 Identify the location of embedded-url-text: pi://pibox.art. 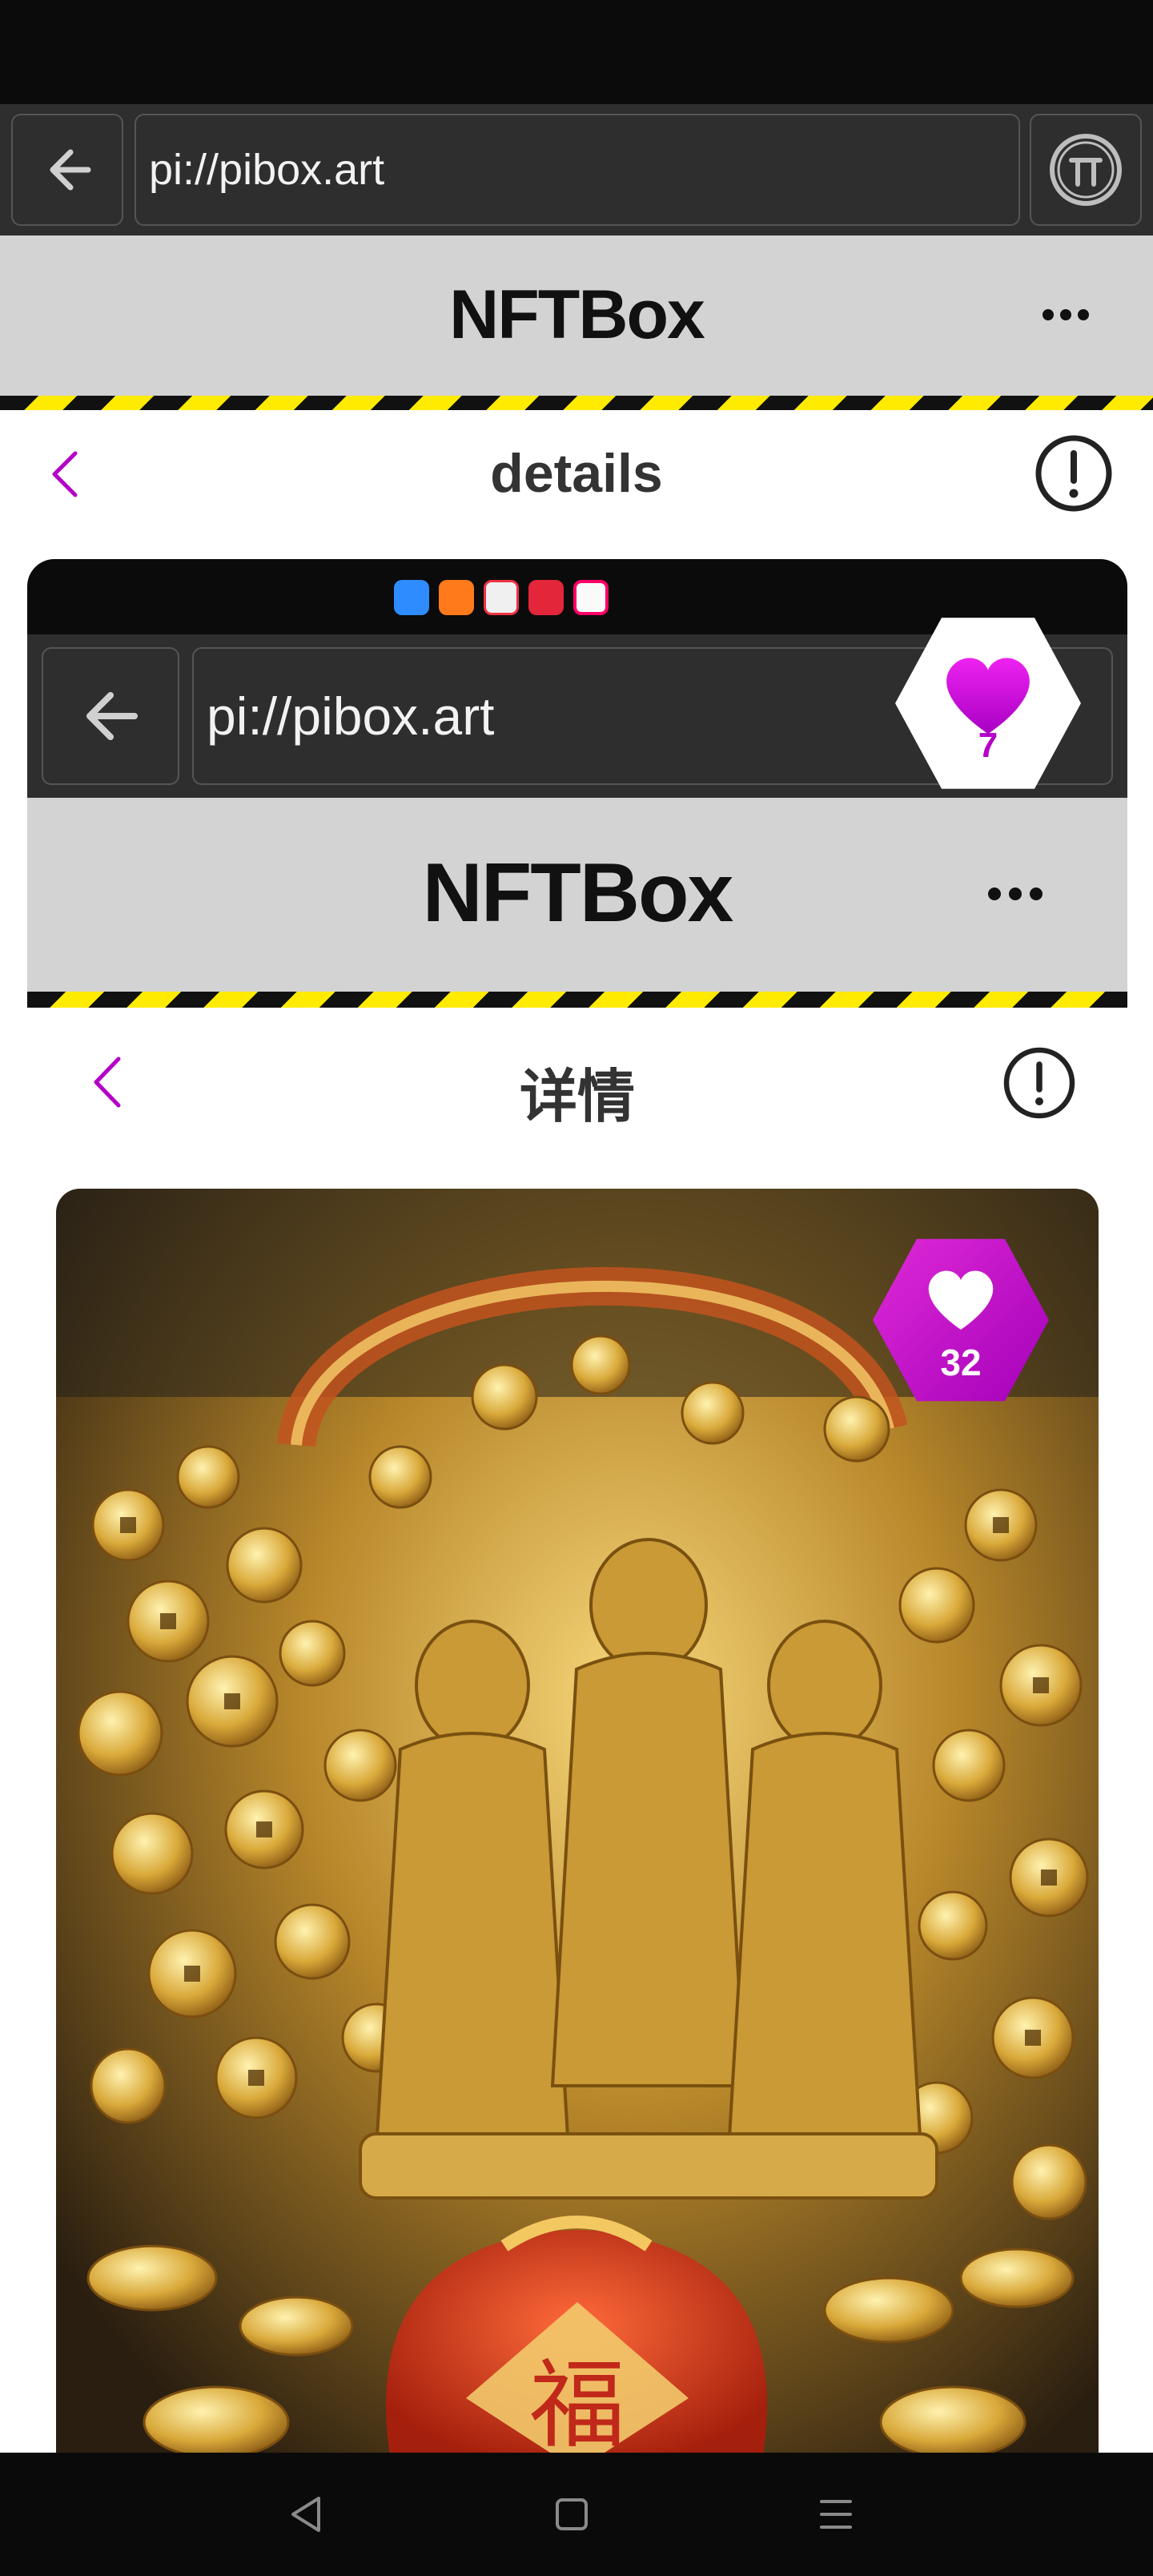
(351, 716).